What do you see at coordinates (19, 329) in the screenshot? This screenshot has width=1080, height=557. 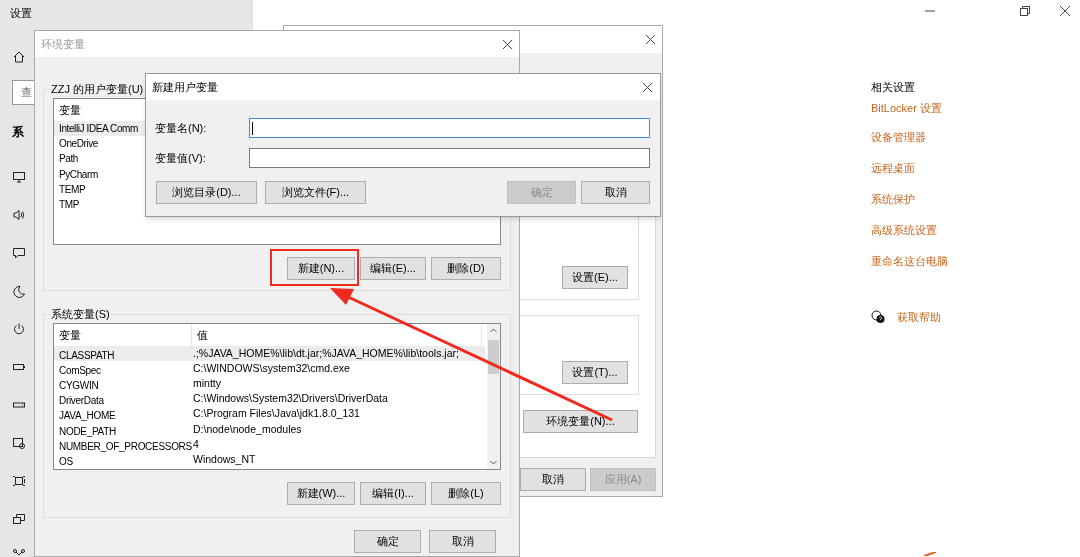 I see `power-icon` at bounding box center [19, 329].